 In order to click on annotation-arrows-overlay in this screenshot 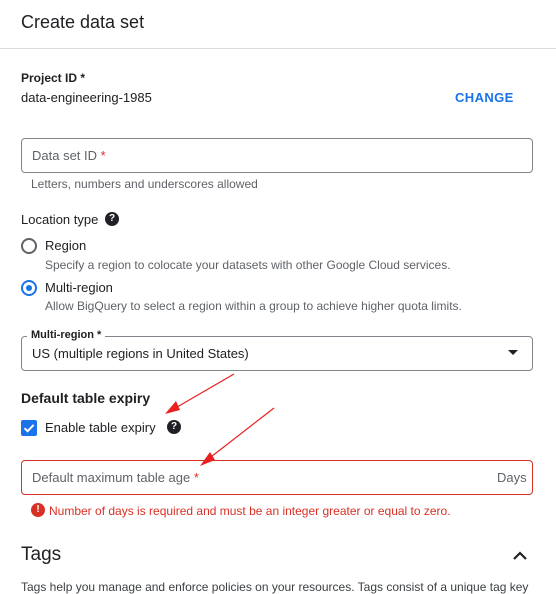, I will do `click(220, 419)`.